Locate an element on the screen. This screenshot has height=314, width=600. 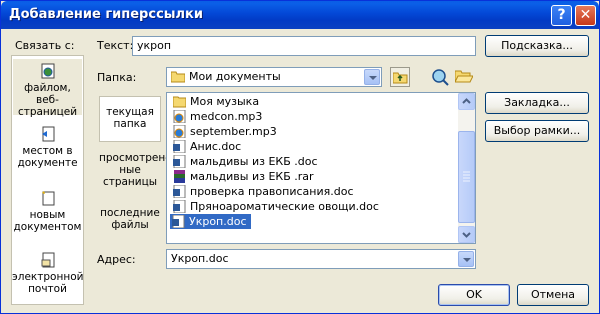
ok-button: OK is located at coordinates (474, 295).